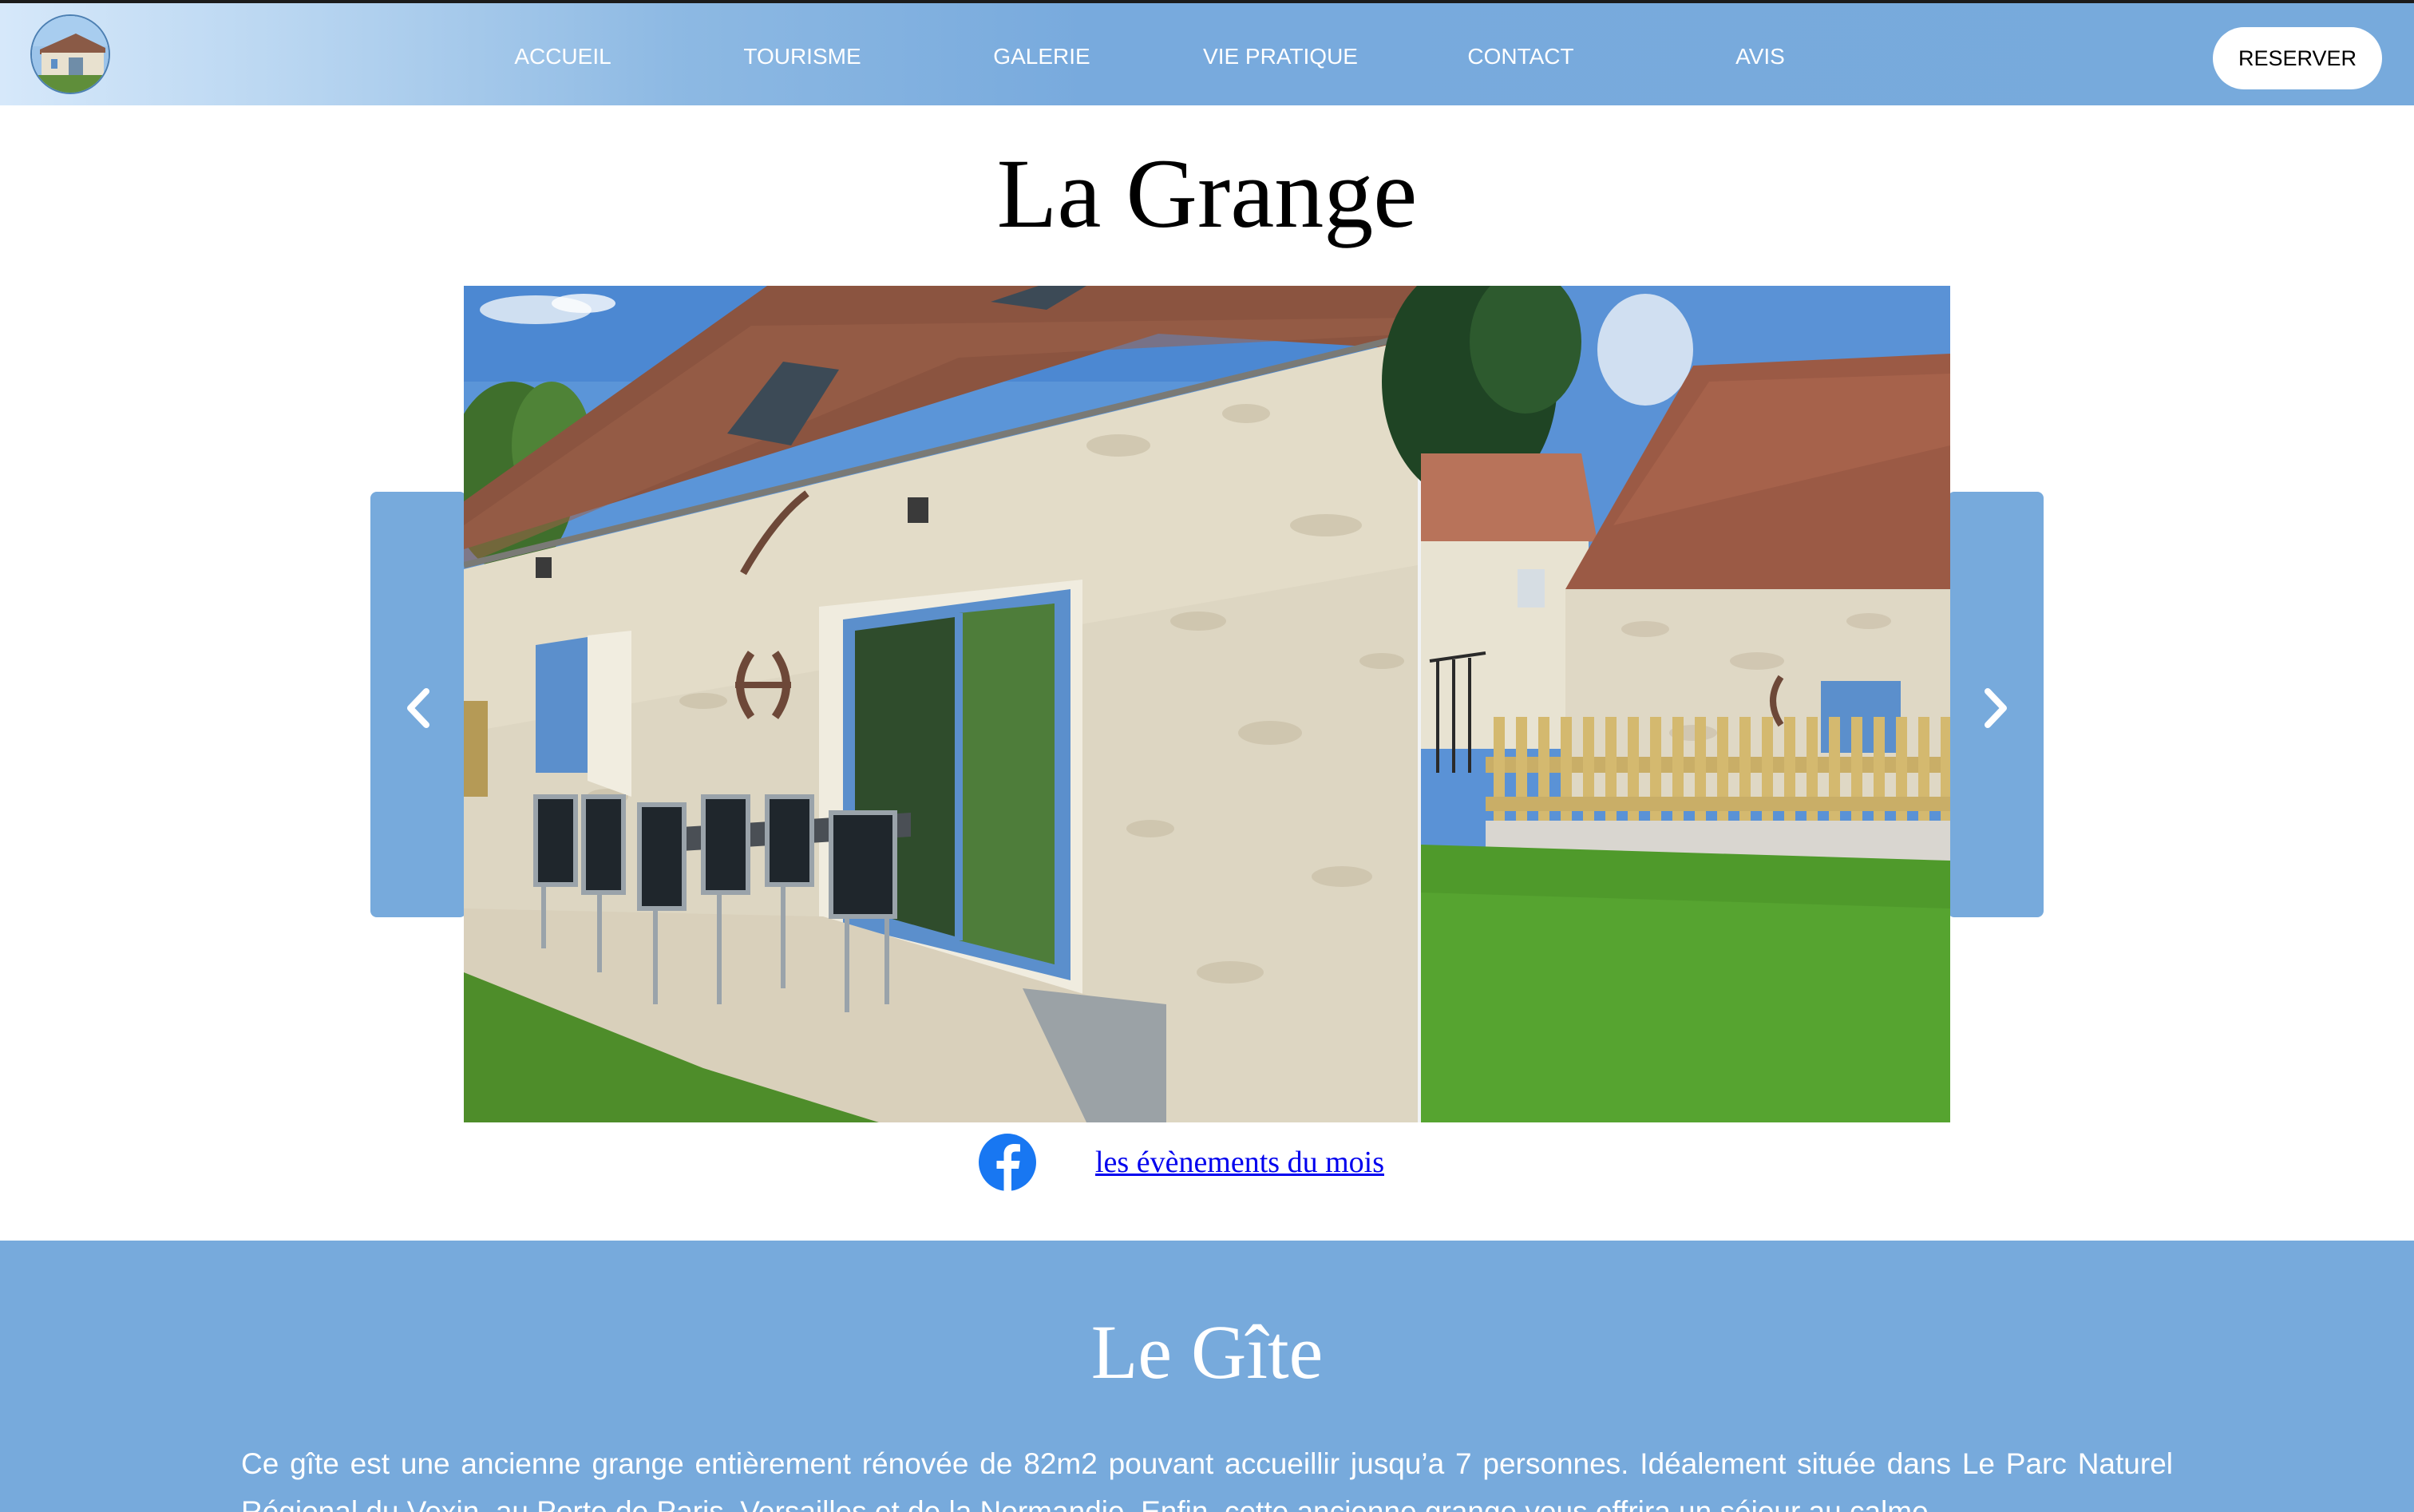 Image resolution: width=2414 pixels, height=1512 pixels. What do you see at coordinates (1760, 56) in the screenshot?
I see `nav-item-avis: AVIS` at bounding box center [1760, 56].